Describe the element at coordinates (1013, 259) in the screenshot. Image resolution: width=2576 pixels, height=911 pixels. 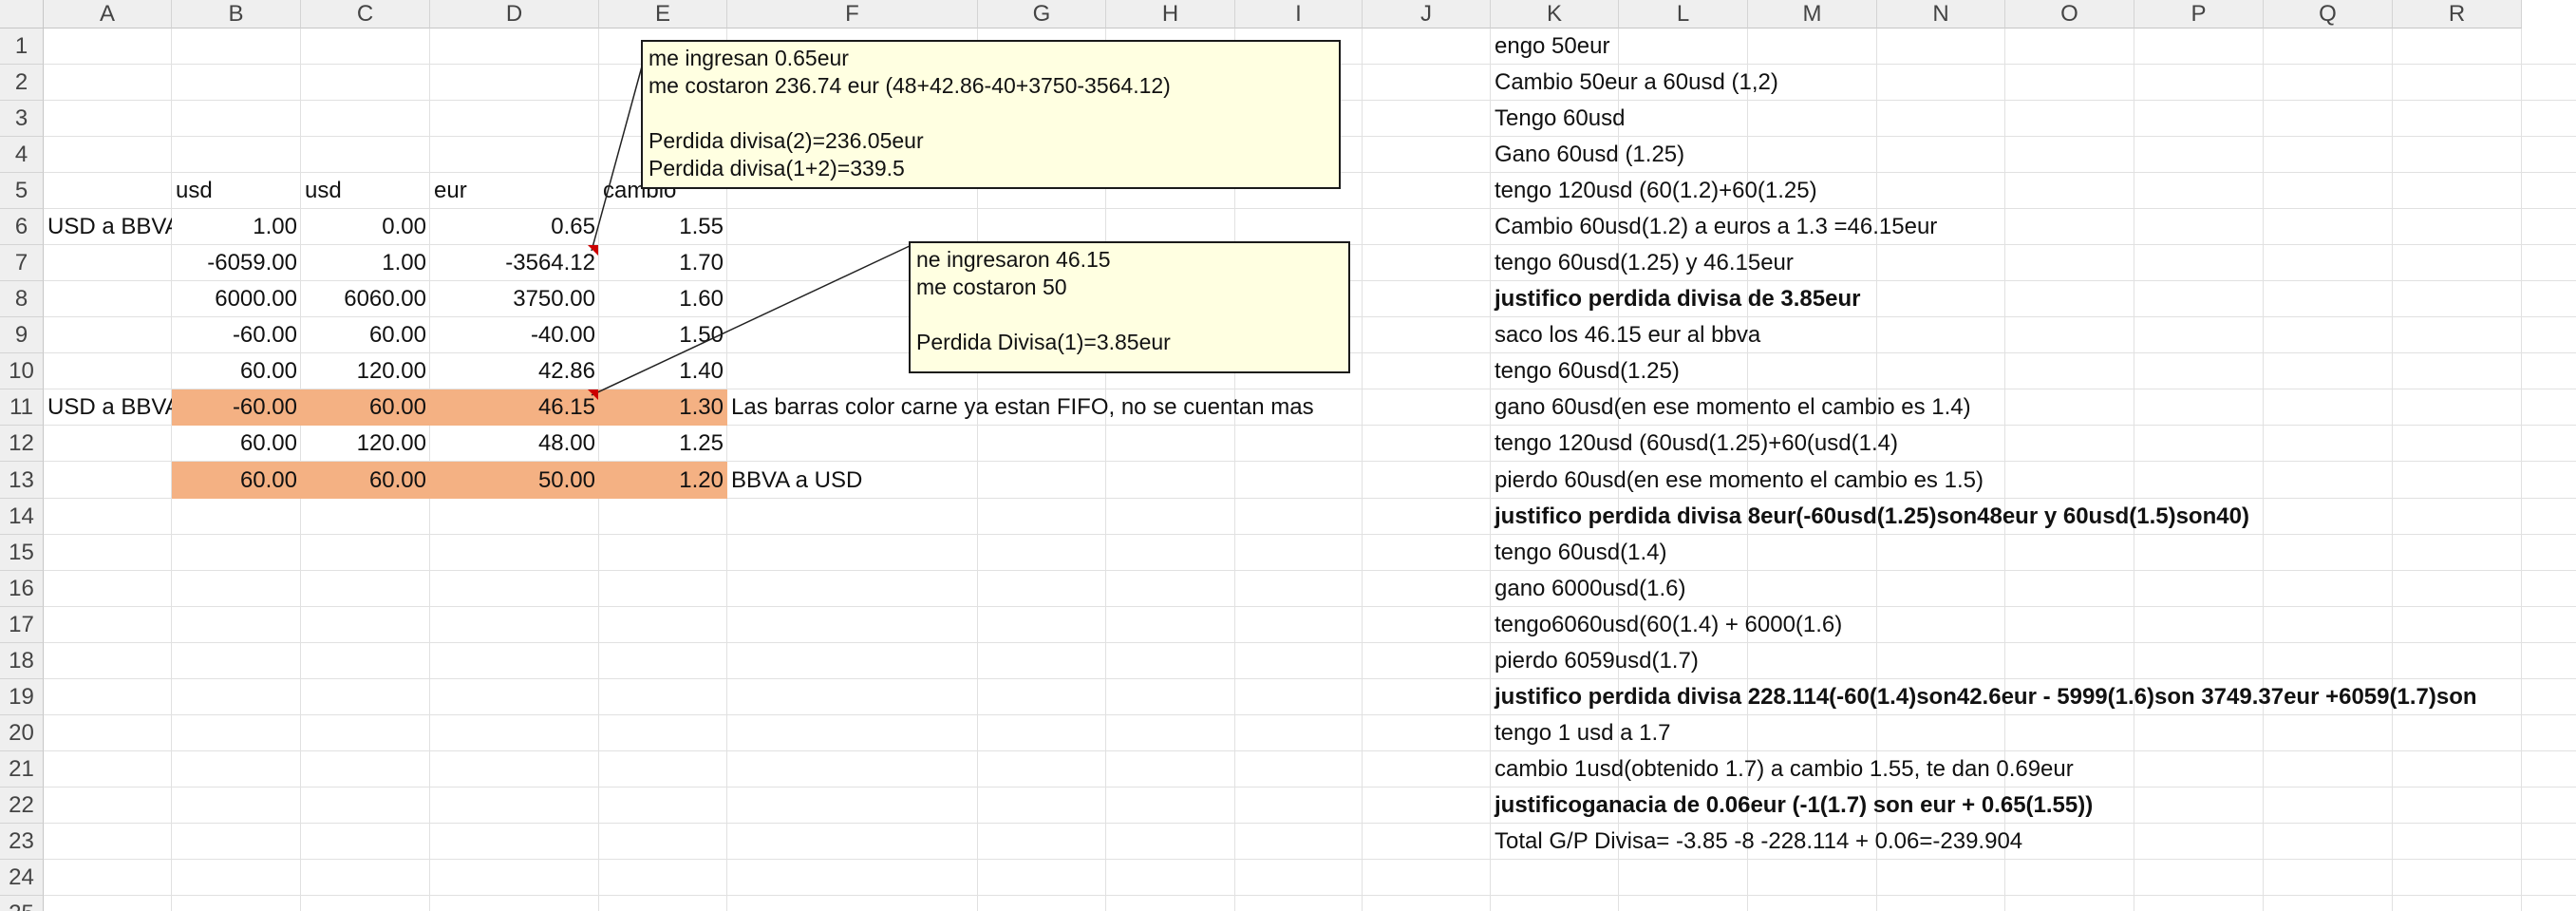
I see `comment-line: ne ingresaron 46.15` at that location.